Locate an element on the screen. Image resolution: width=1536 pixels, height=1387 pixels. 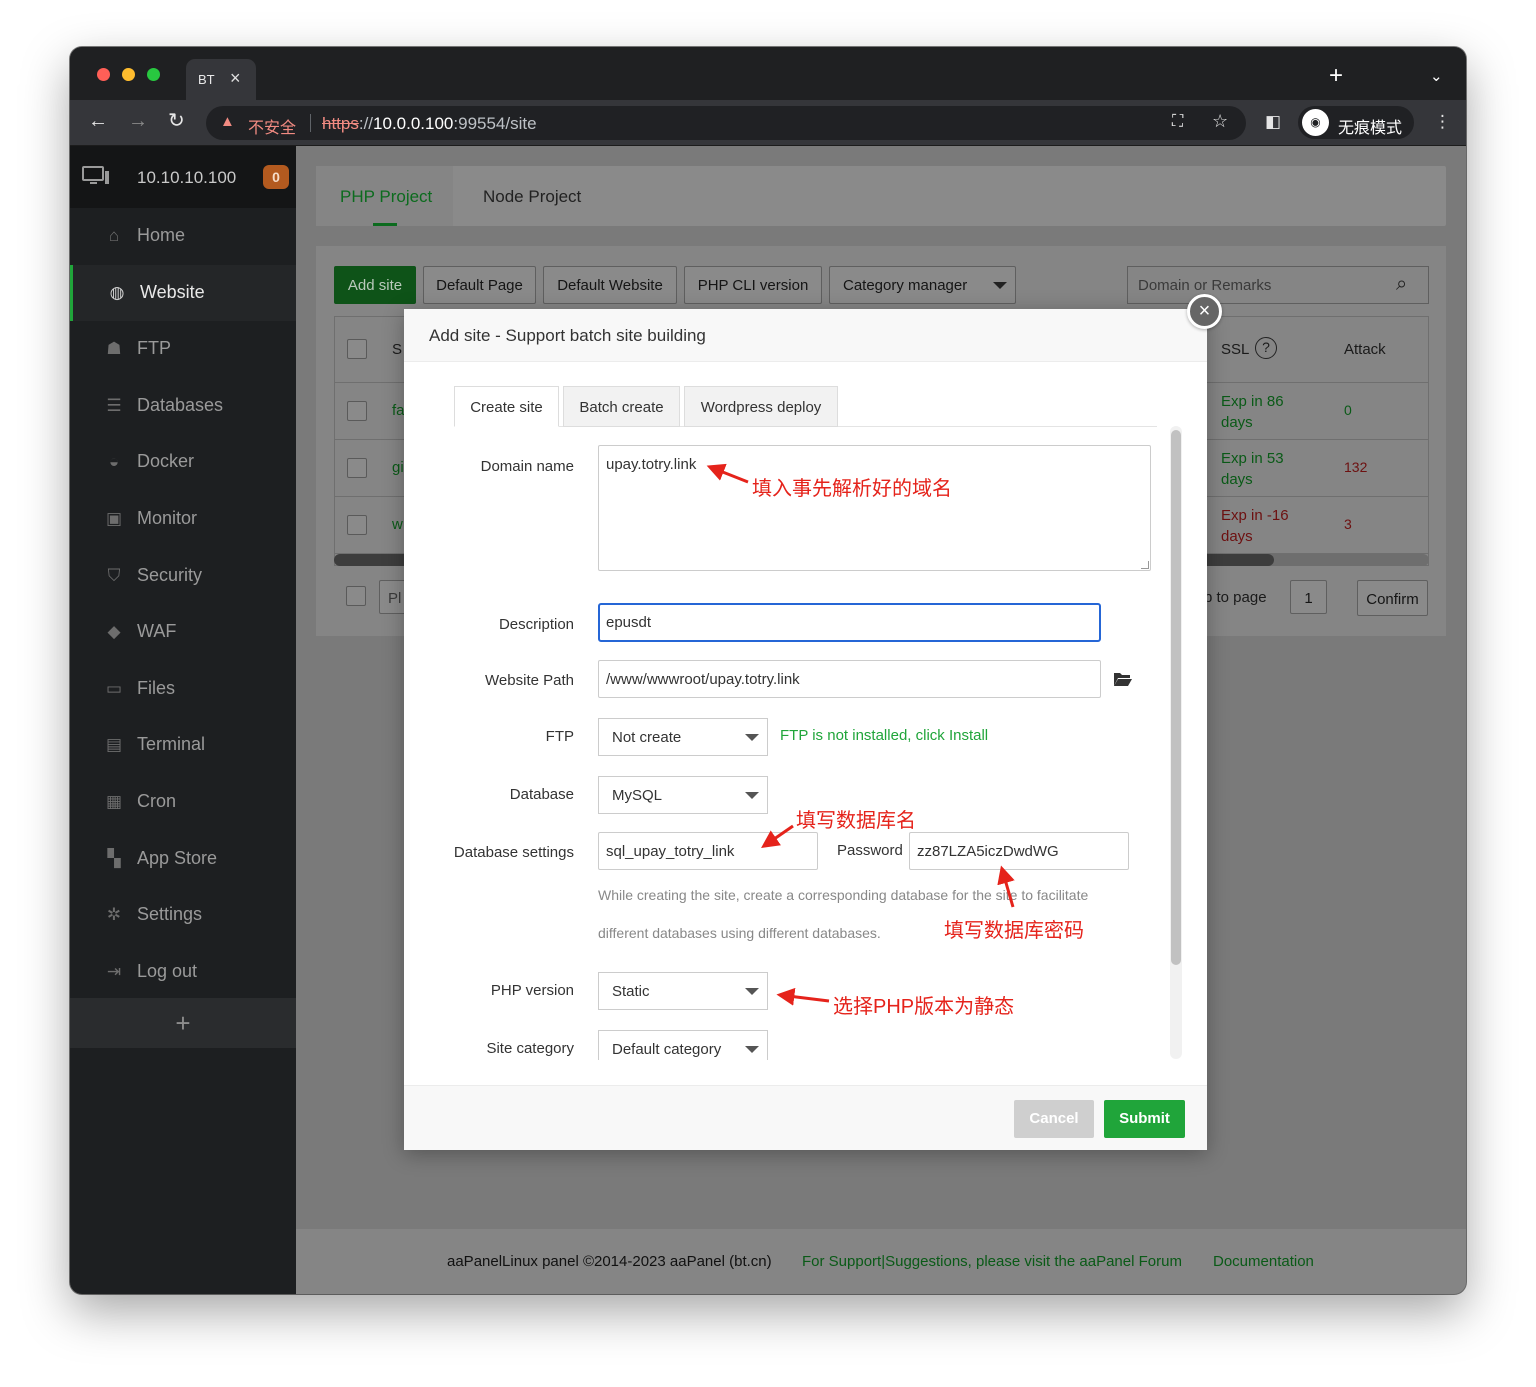
attack-count: 3 is located at coordinates (1348, 524).